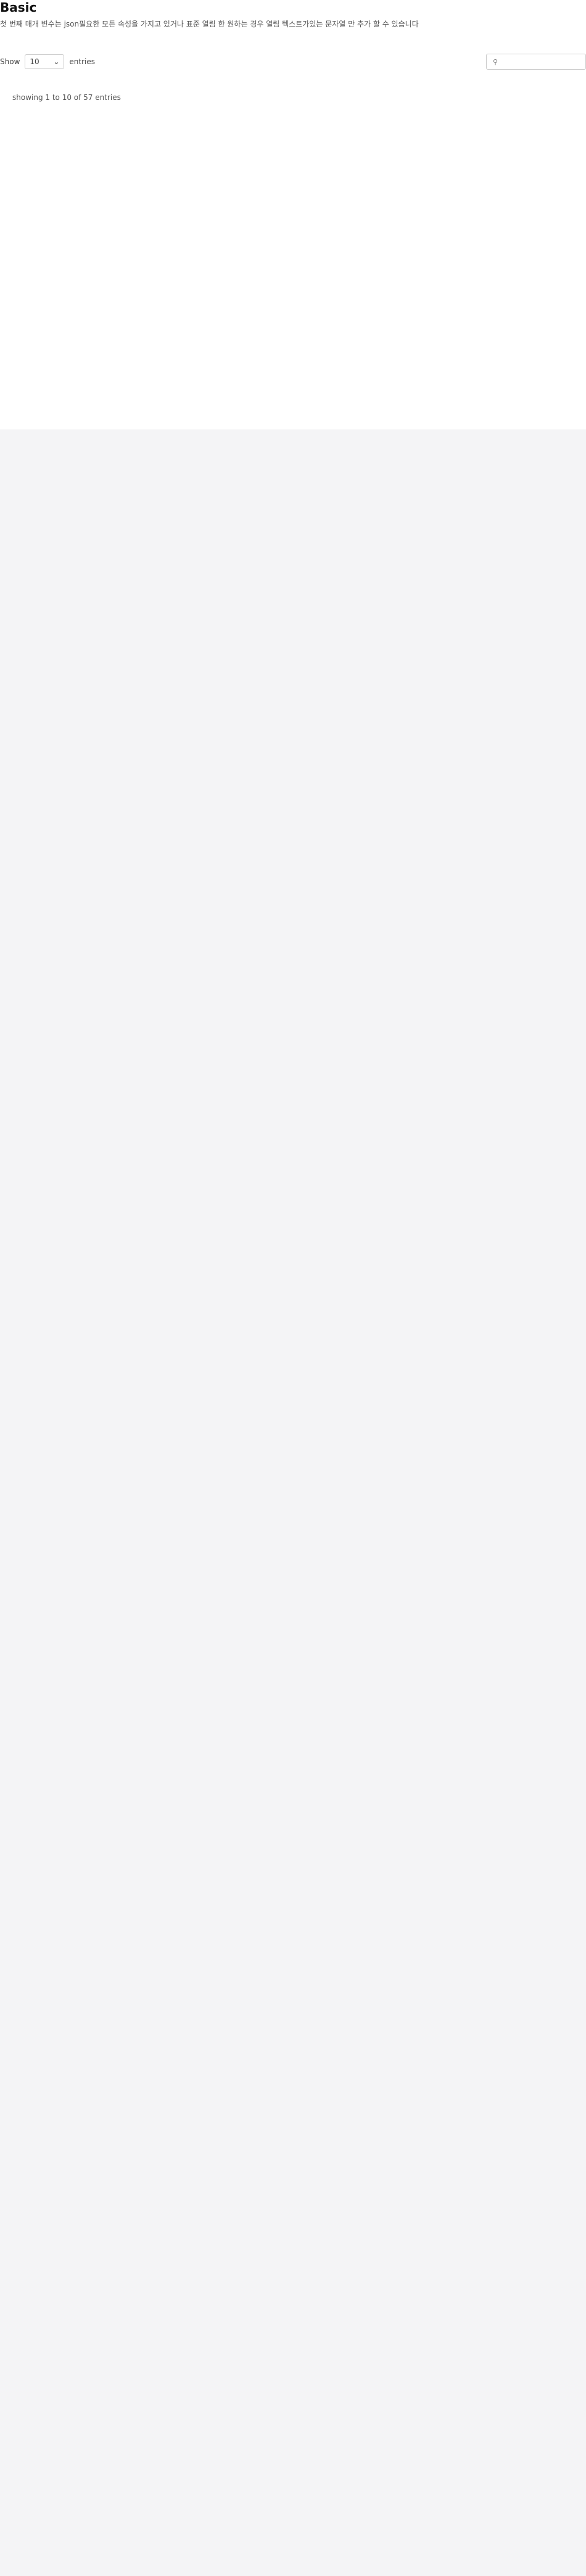  What do you see at coordinates (536, 62) in the screenshot?
I see `search-input: ⚲` at bounding box center [536, 62].